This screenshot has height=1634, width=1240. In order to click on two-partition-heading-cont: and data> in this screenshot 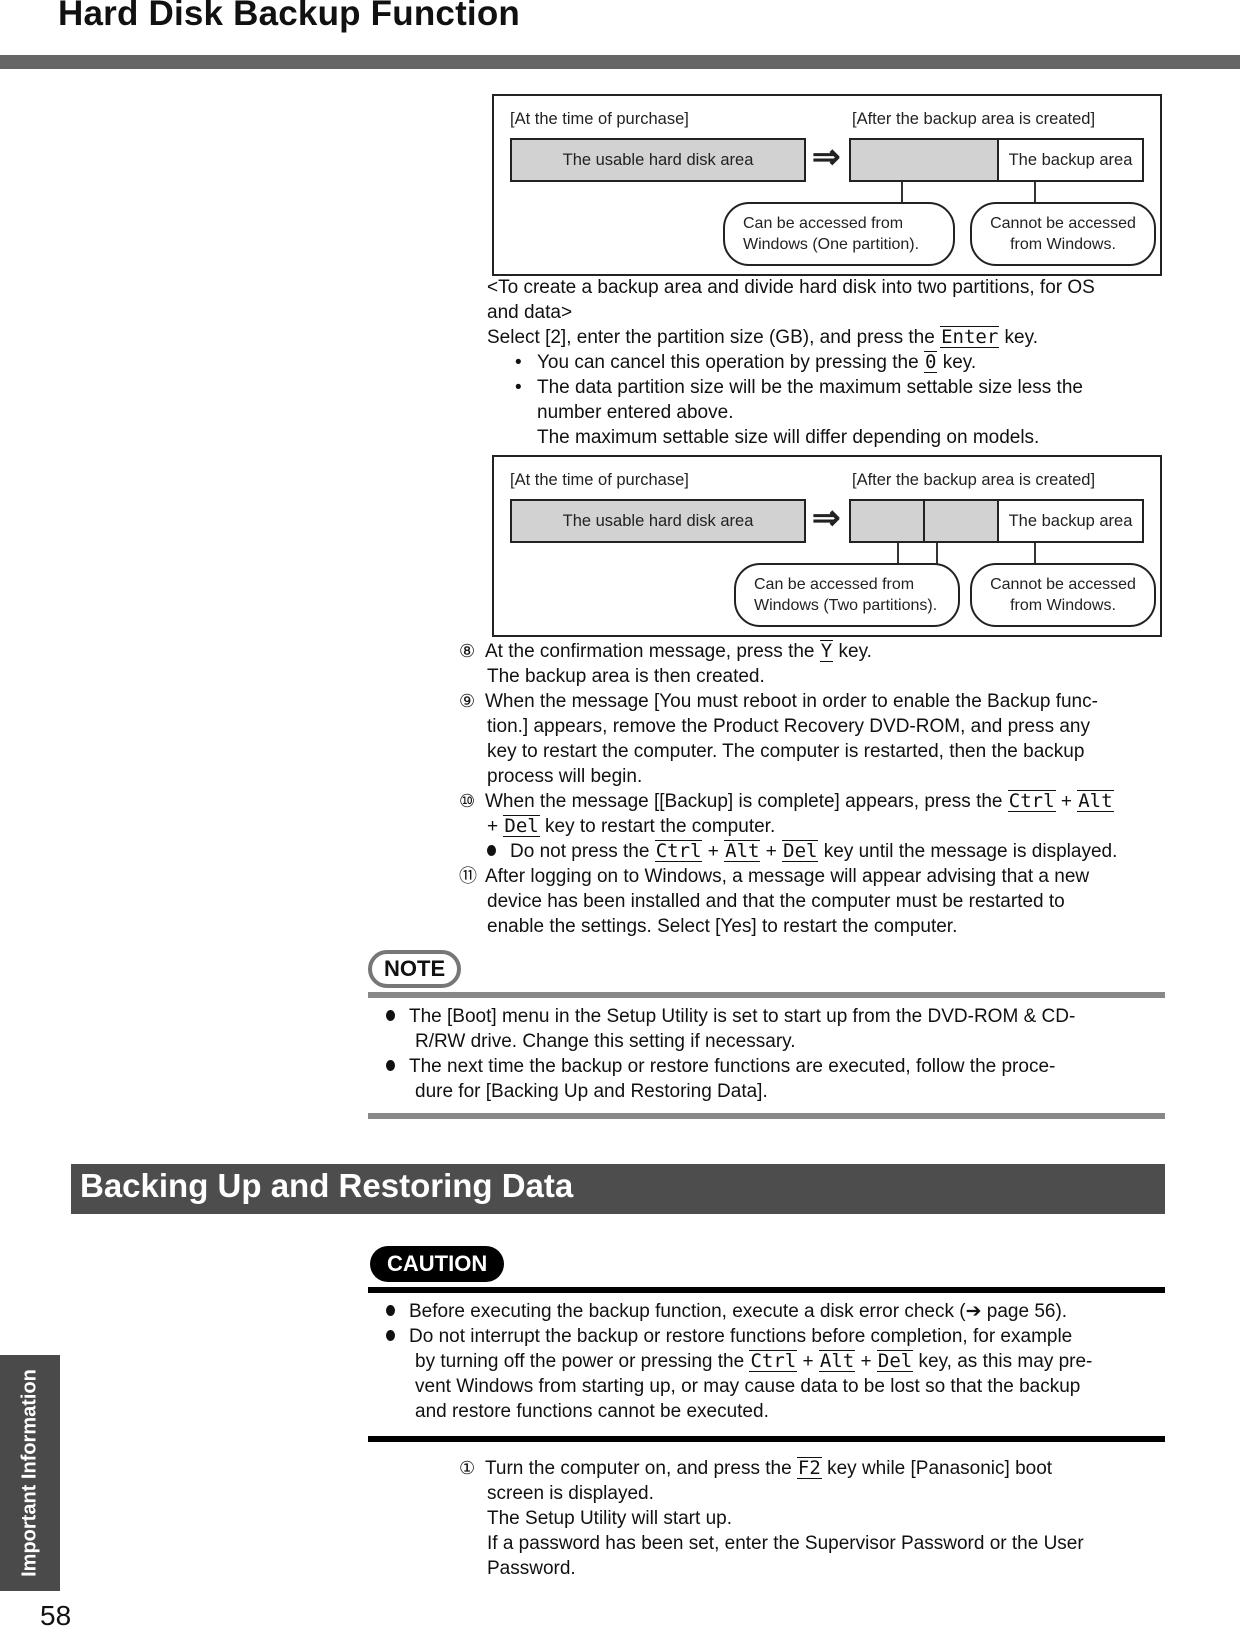, I will do `click(530, 312)`.